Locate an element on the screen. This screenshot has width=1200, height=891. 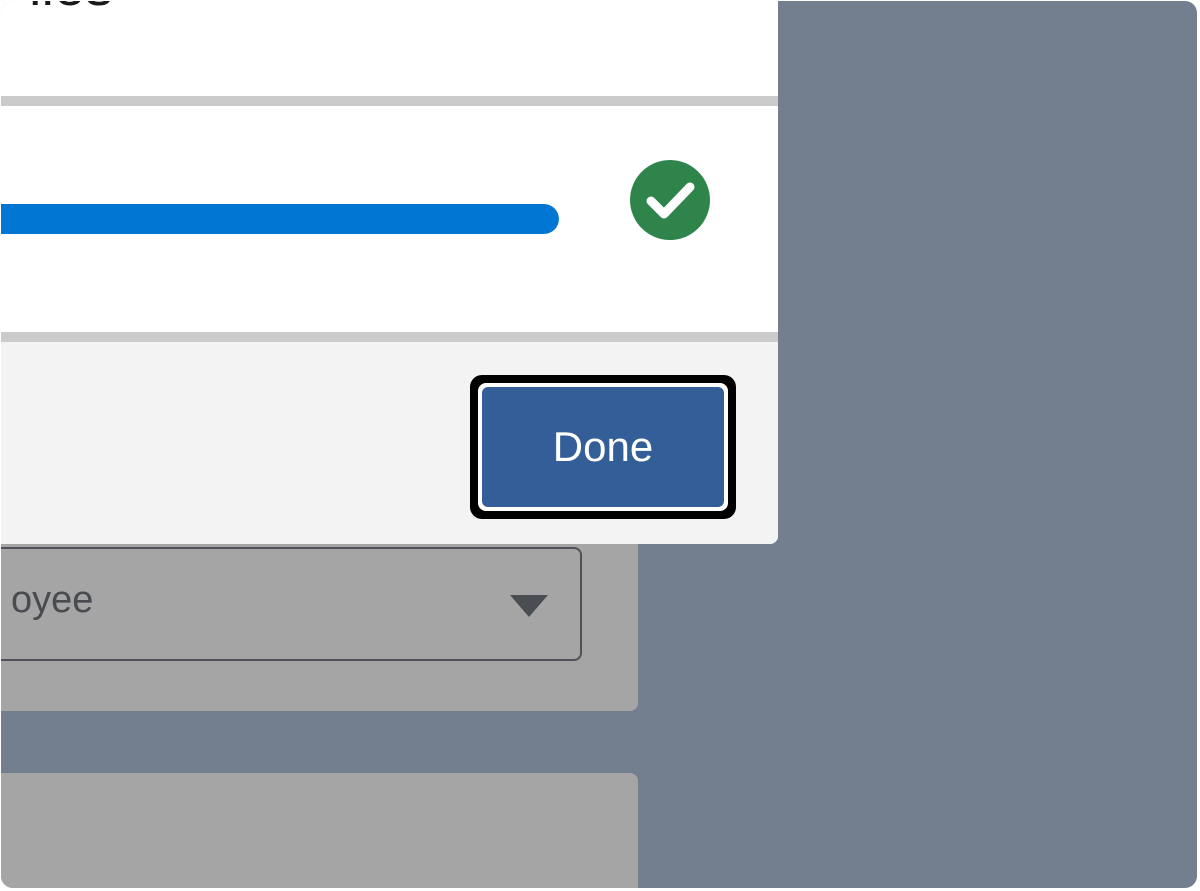
done-button: Done is located at coordinates (603, 447).